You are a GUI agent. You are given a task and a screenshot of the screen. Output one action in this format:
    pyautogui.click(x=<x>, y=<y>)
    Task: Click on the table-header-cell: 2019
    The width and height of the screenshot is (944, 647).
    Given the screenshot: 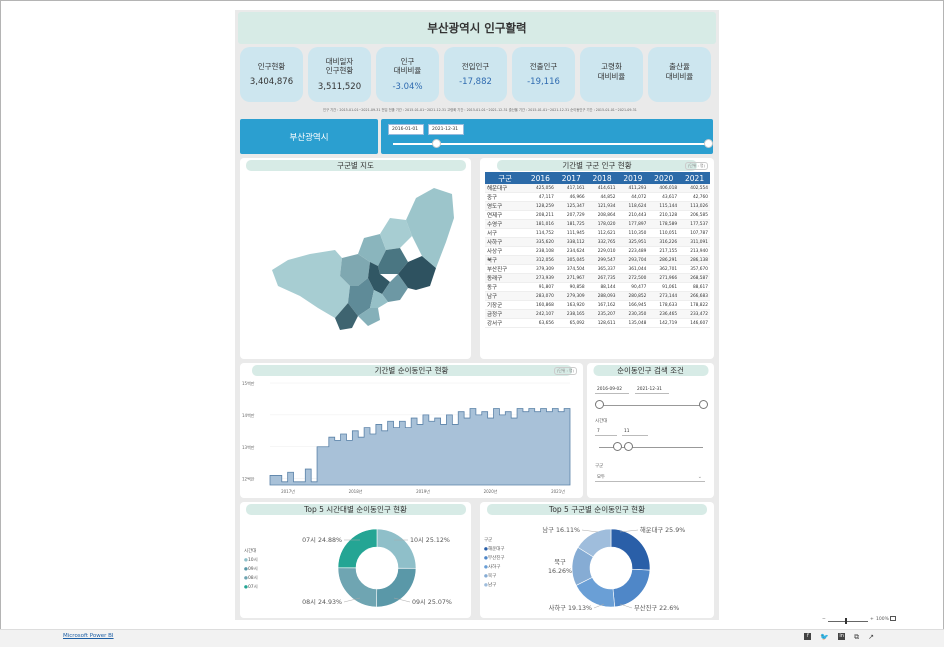 What is the action you would take?
    pyautogui.click(x=633, y=178)
    